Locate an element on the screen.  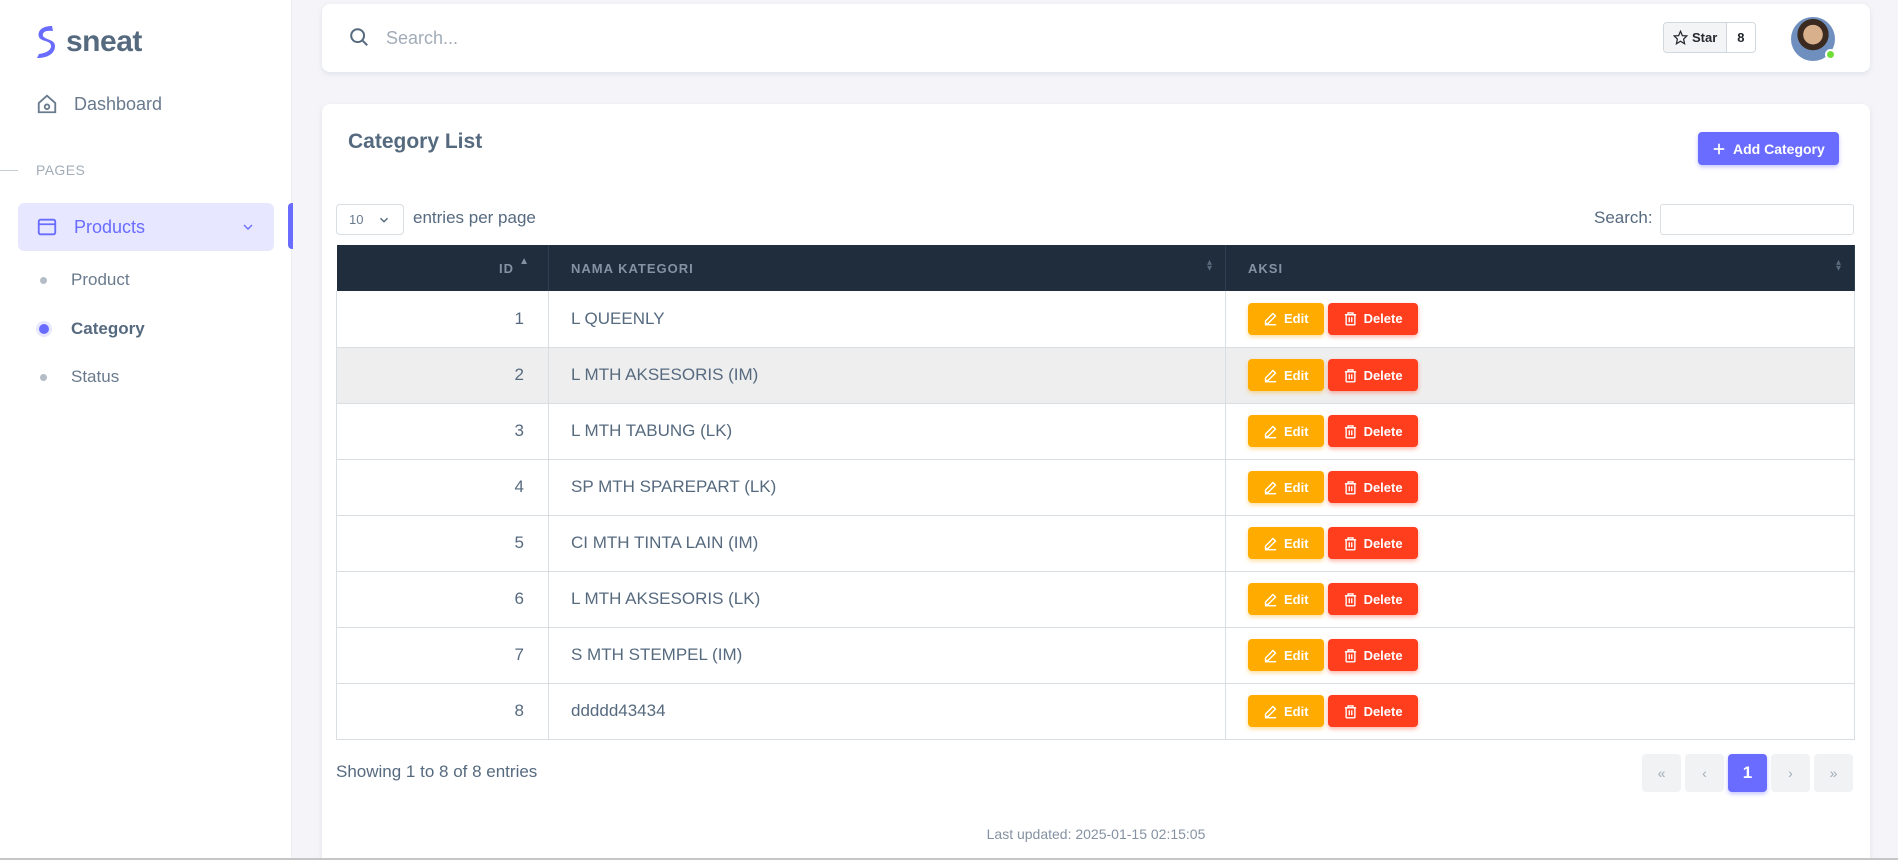
star-count: 8 is located at coordinates (1741, 37).